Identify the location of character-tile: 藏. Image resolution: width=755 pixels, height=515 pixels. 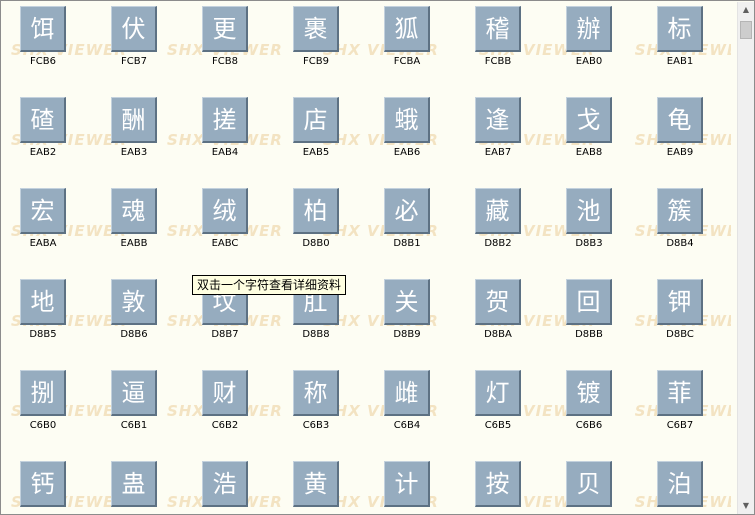
(498, 211).